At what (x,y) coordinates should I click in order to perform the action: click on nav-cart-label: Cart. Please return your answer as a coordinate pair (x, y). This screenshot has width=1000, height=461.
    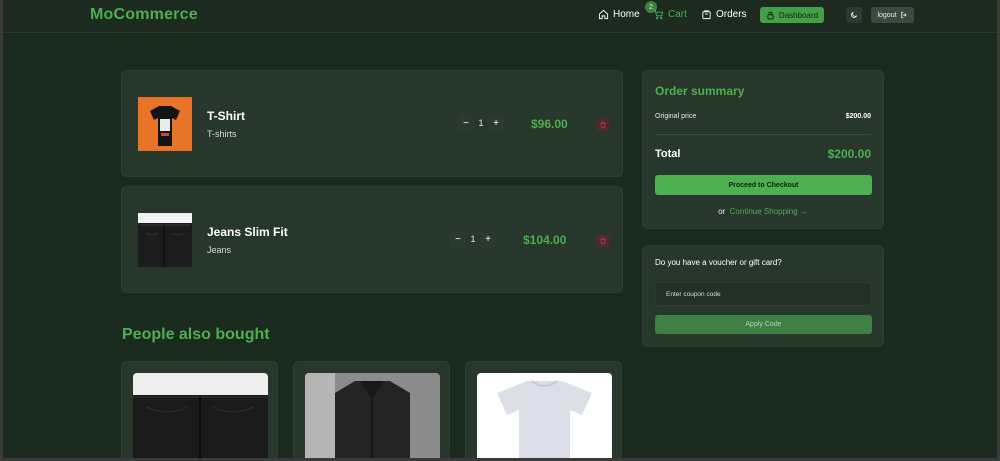
    Looking at the image, I should click on (677, 14).